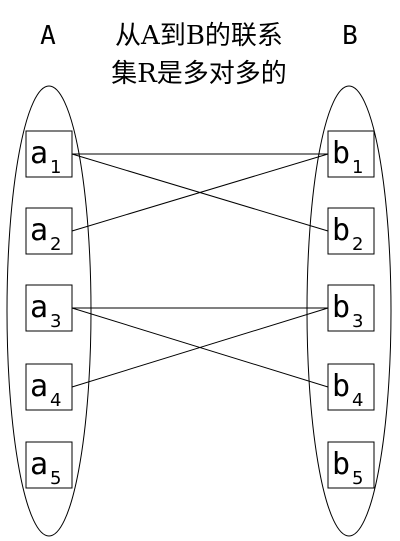 The height and width of the screenshot is (541, 400). Describe the element at coordinates (199, 36) in the screenshot. I see `title-line-1: 从A到B的联系` at that location.